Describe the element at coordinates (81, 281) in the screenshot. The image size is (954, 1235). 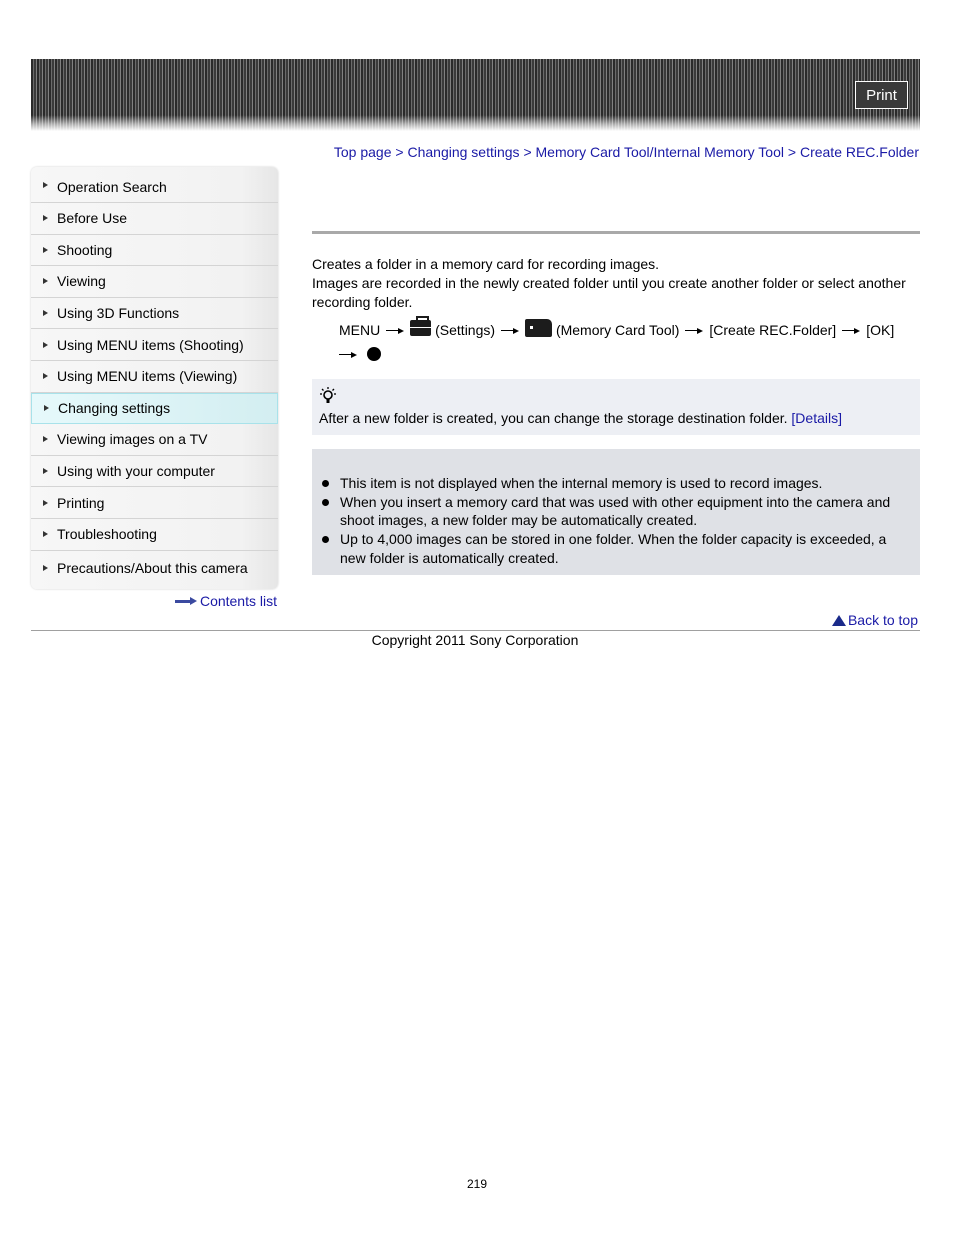
I see `sidebar-item-label: Viewing` at that location.